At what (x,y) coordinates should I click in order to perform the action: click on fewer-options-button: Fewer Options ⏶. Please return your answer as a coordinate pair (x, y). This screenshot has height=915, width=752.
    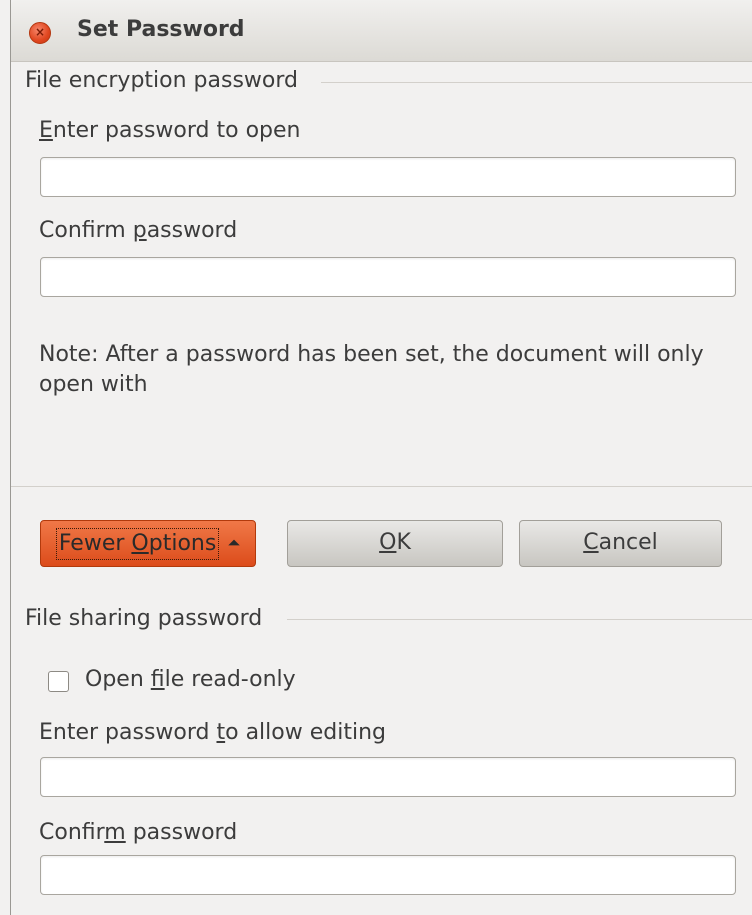
    Looking at the image, I should click on (148, 543).